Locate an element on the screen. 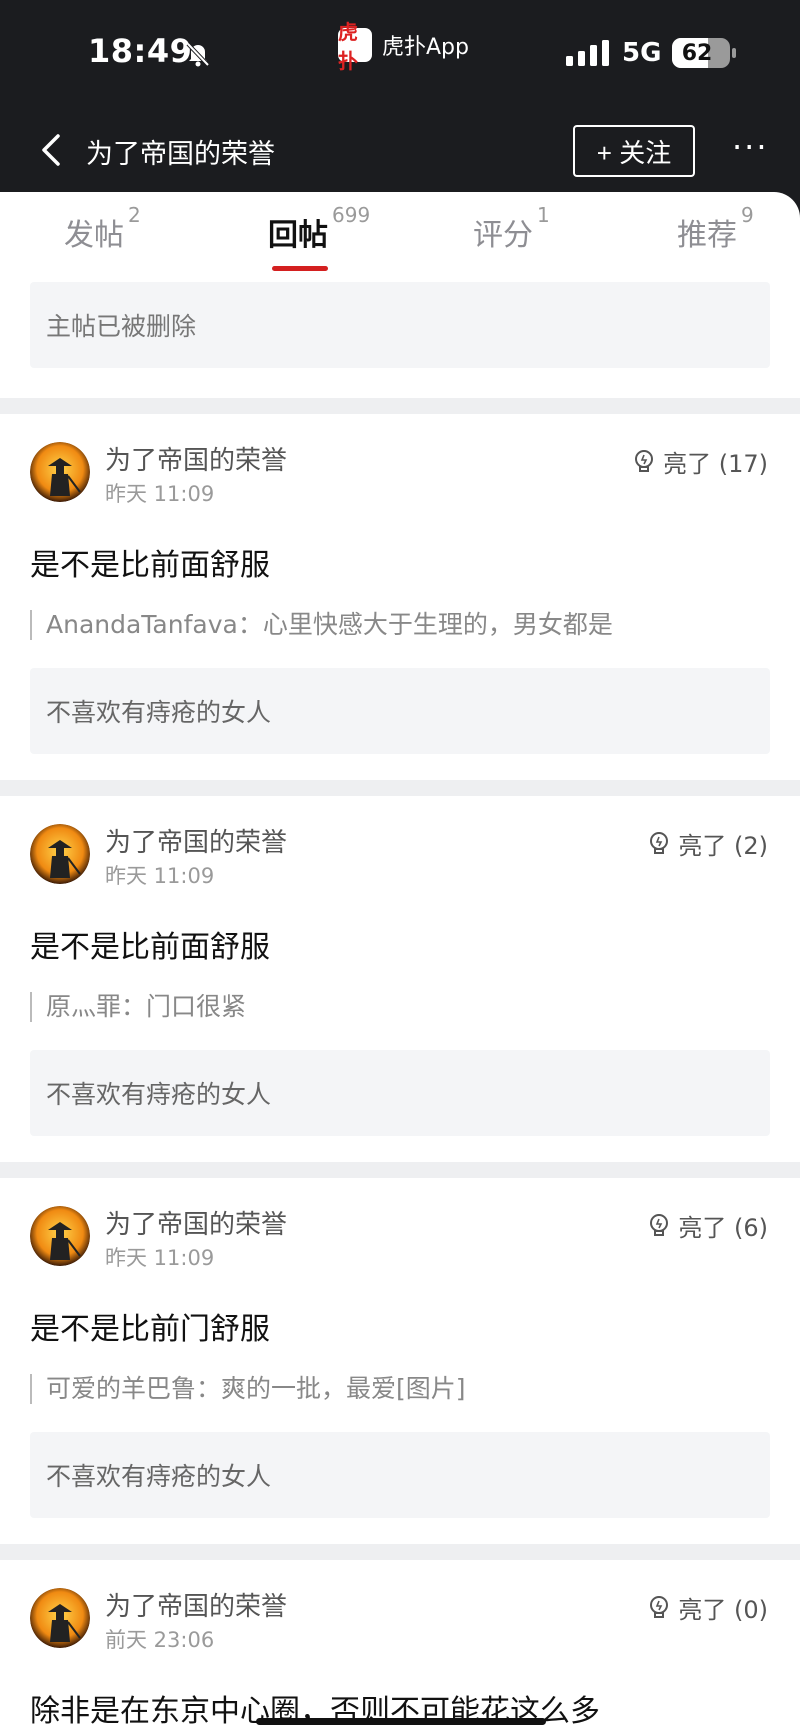 This screenshot has width=800, height=1734. like-count: 亮了 (6) is located at coordinates (723, 1228).